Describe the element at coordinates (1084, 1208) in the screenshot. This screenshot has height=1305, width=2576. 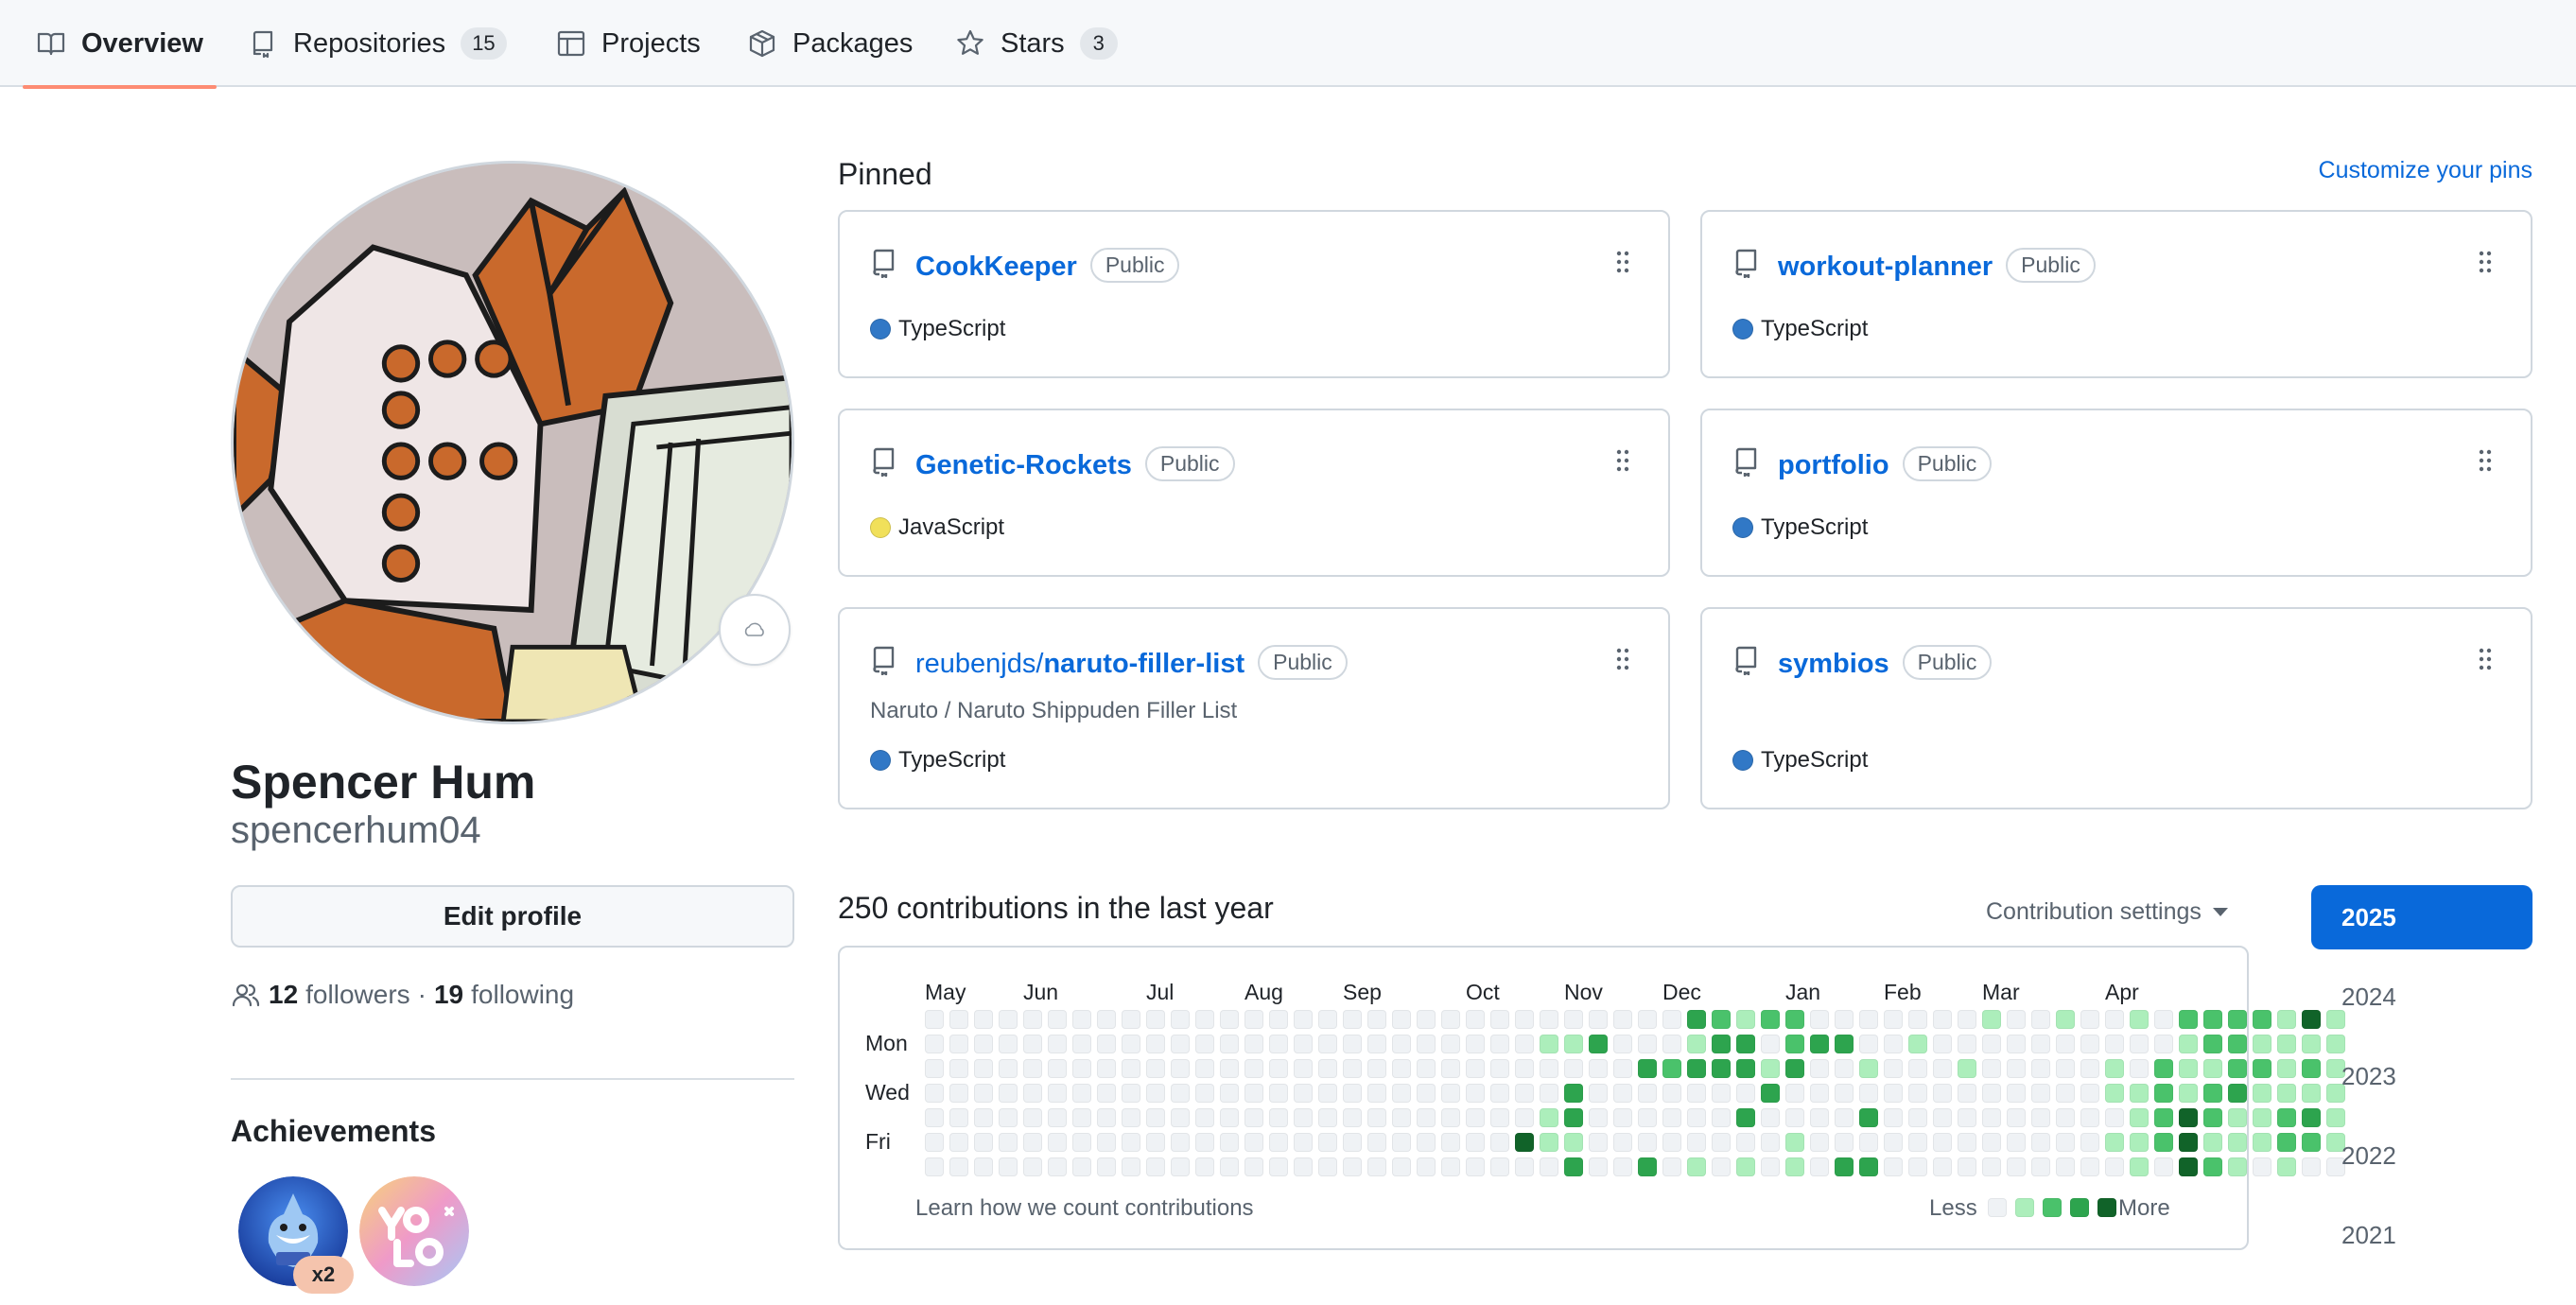
I see `learn-contributions-link: Learn how we count contributions` at that location.